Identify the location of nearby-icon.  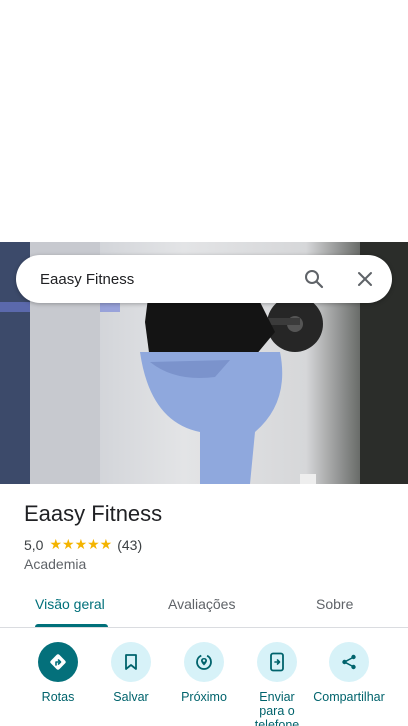
(204, 662).